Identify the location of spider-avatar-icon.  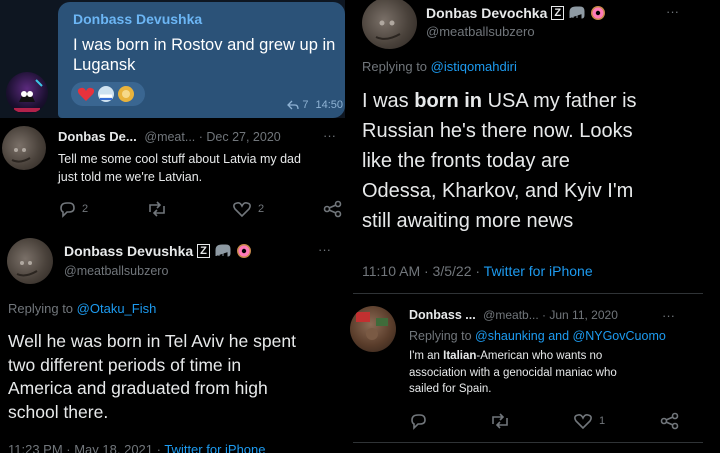
(28, 95).